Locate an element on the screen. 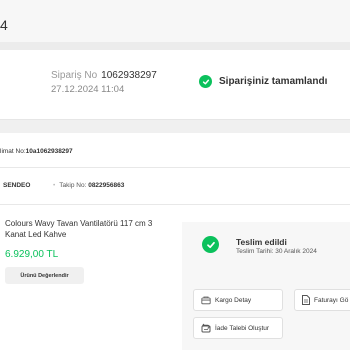 The image size is (350, 350). carrier-name: SENDEO is located at coordinates (17, 185).